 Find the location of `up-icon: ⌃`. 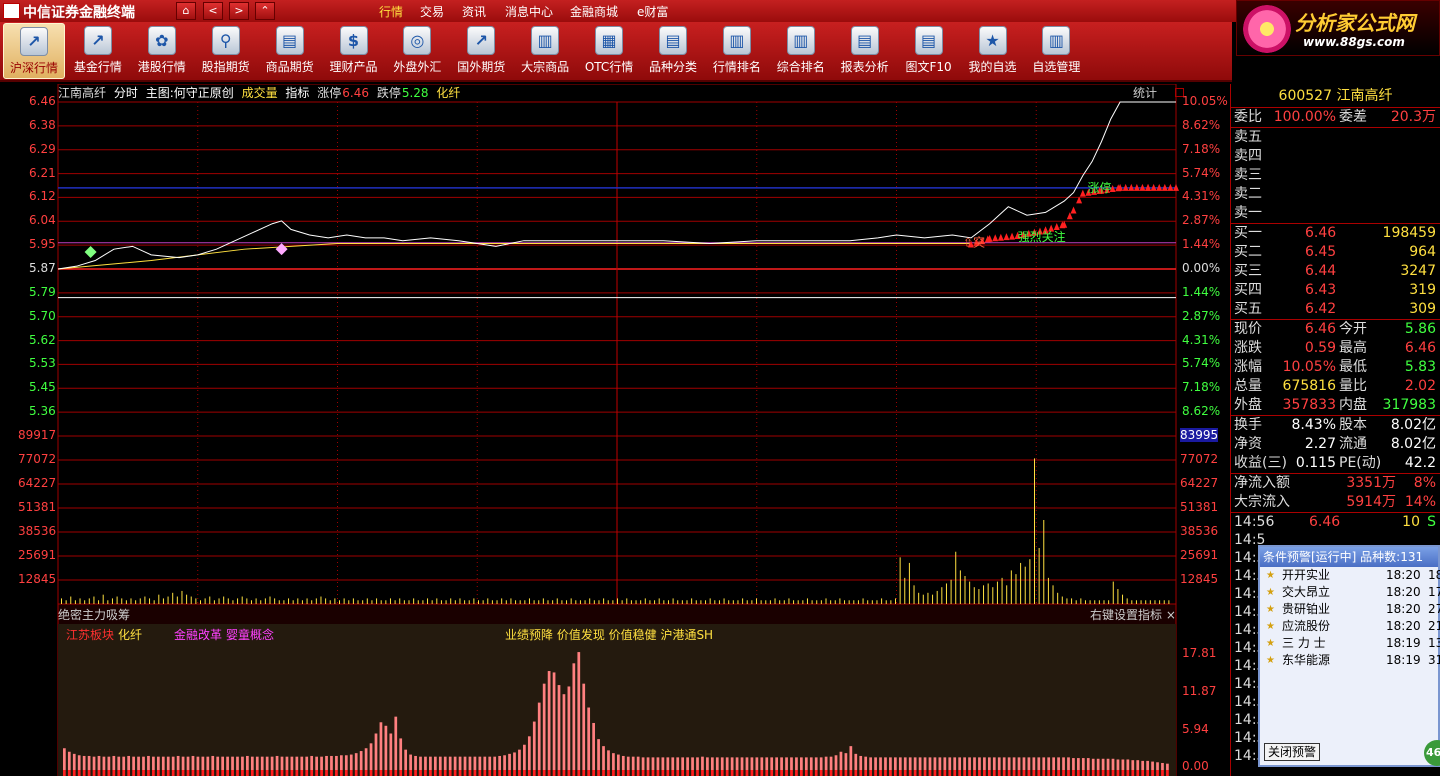

up-icon: ⌃ is located at coordinates (265, 11).